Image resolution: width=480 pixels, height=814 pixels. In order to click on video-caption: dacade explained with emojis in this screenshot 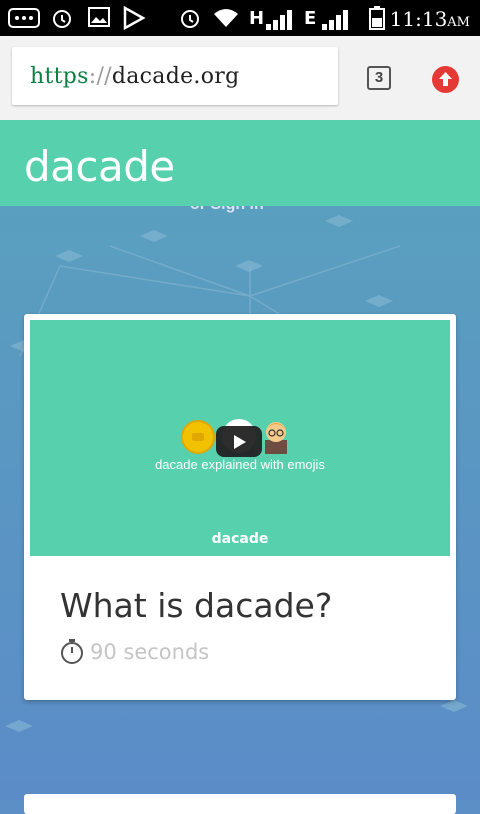, I will do `click(240, 464)`.